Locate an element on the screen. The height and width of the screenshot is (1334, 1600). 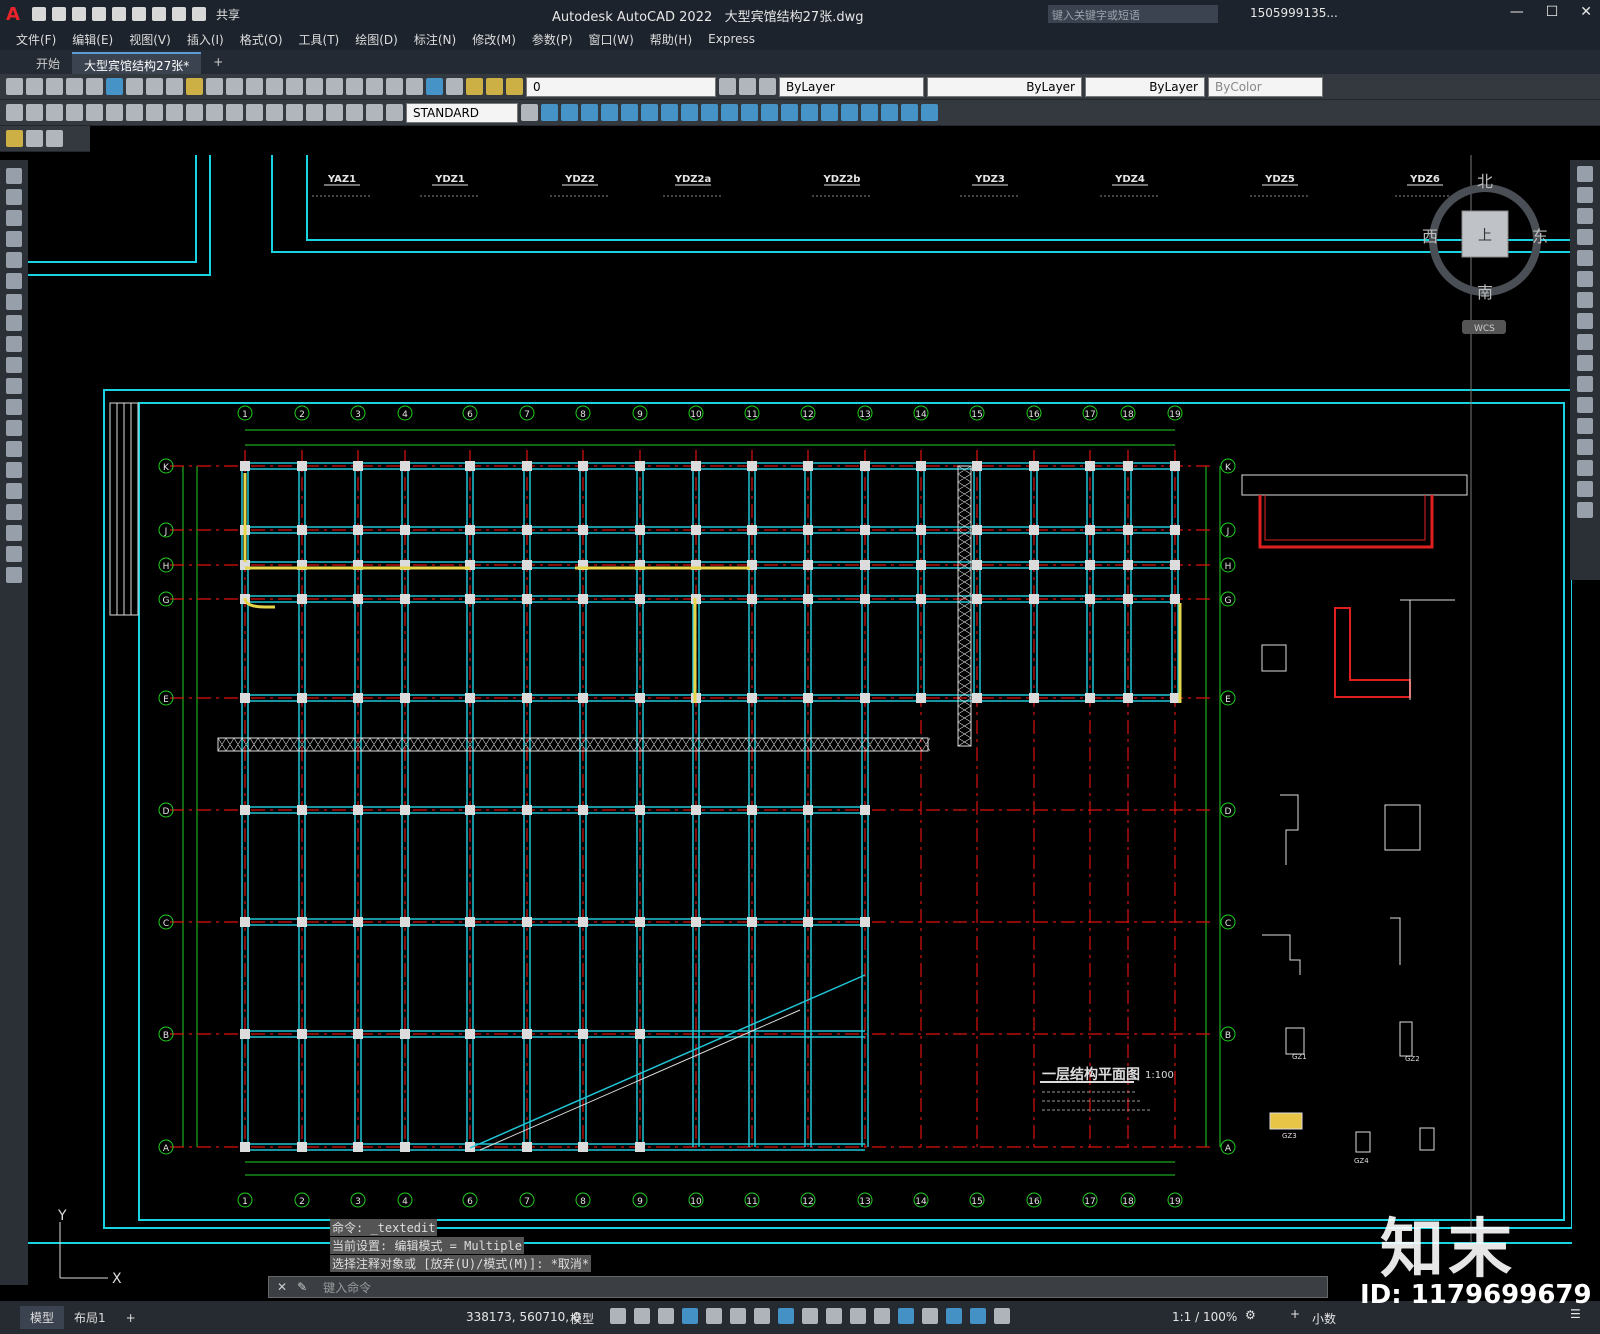
dim-edit-icon is located at coordinates (354, 112).